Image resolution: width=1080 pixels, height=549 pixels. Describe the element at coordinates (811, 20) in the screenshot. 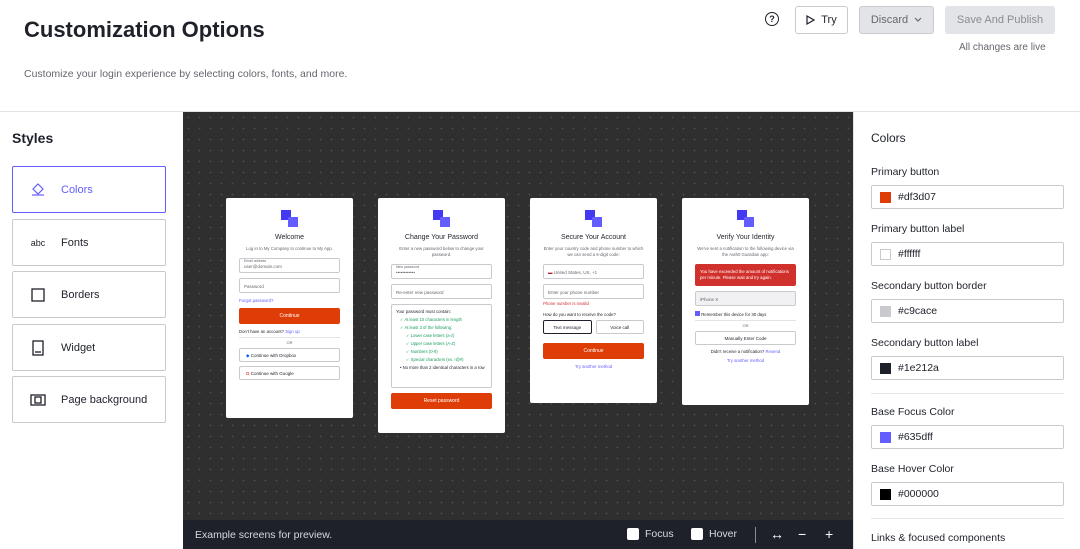

I see `play-icon` at that location.